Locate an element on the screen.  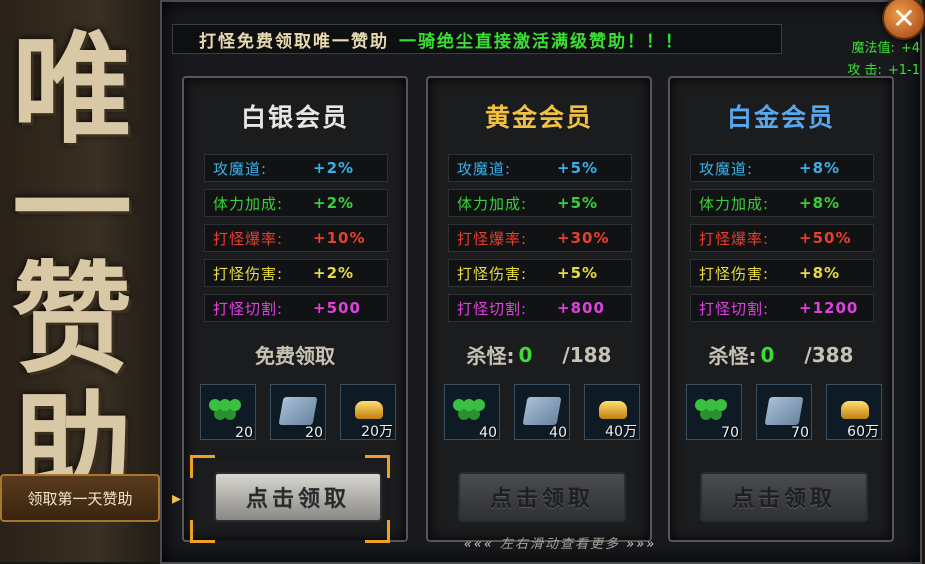
stat-label: 魔法值: is located at coordinates (873, 48).